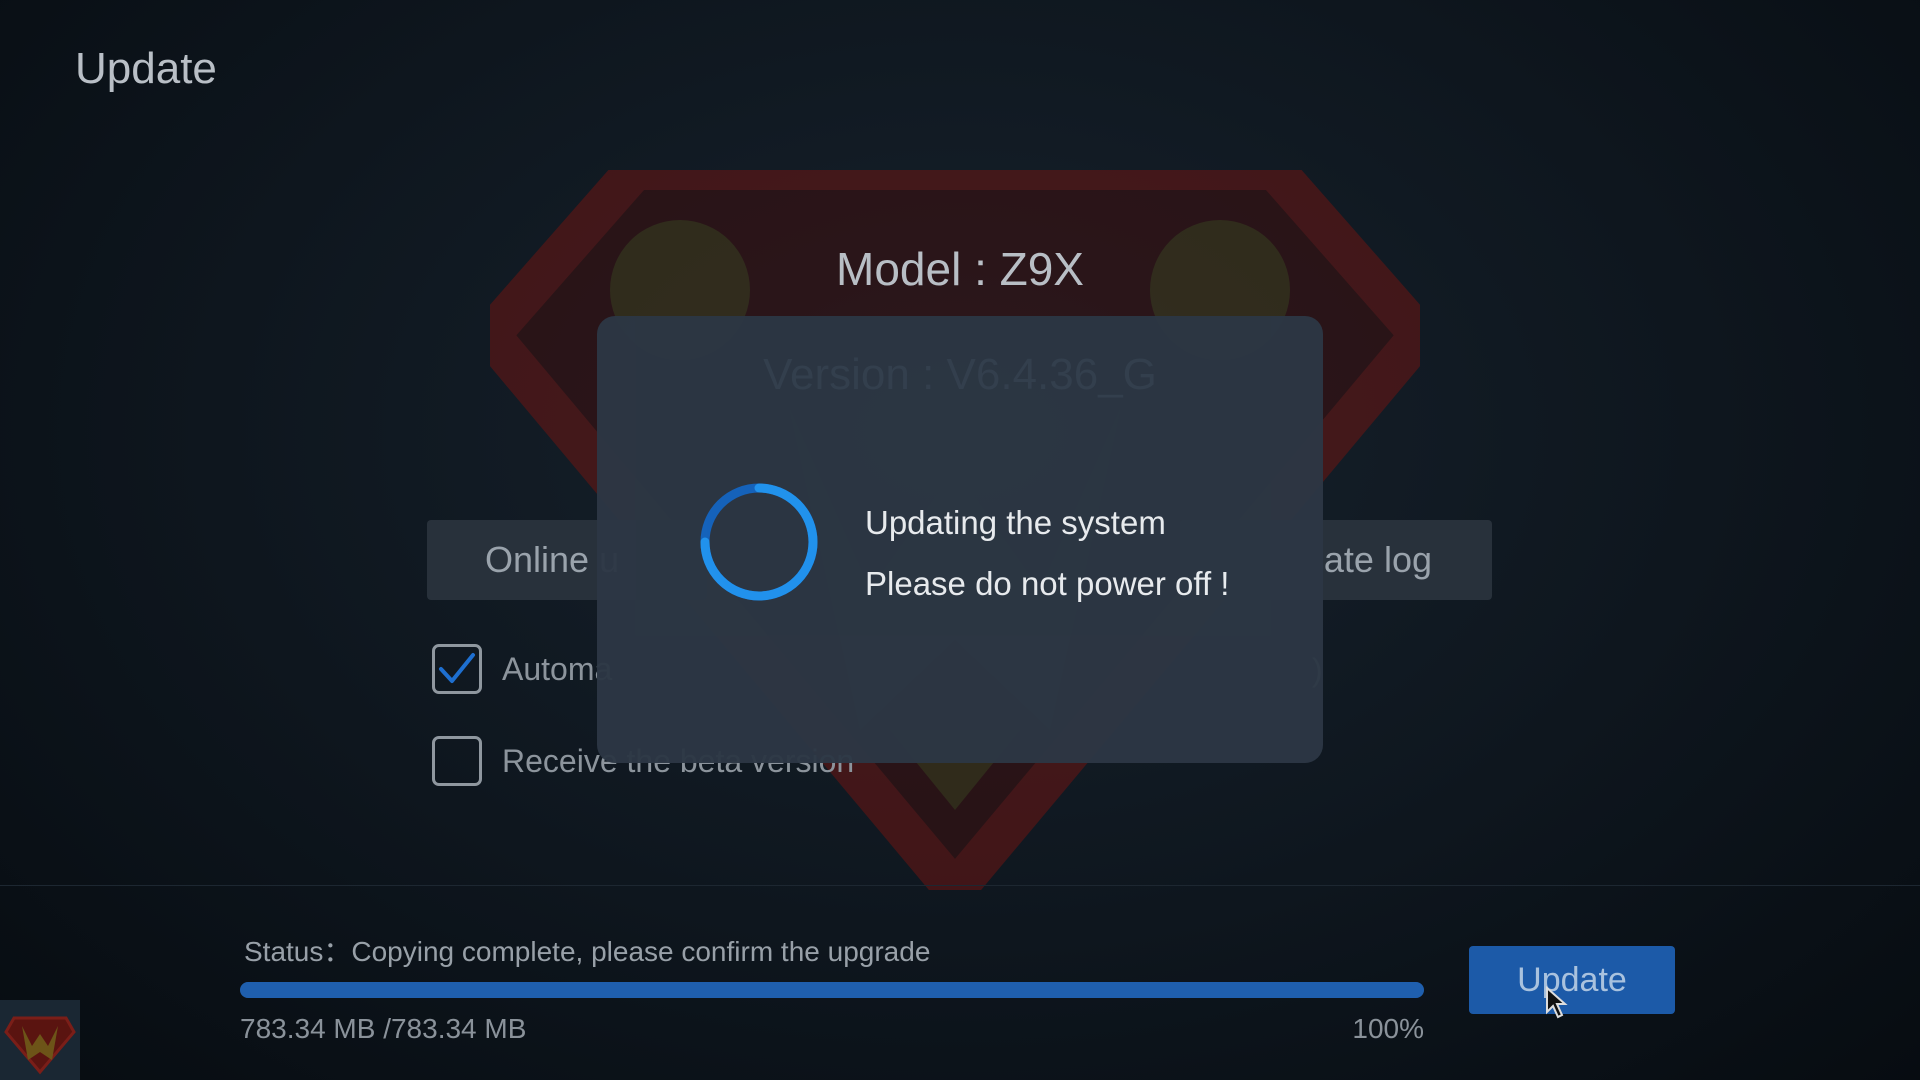 This screenshot has width=1920, height=1080. What do you see at coordinates (1377, 559) in the screenshot?
I see `update-log-tab-label: ate log` at bounding box center [1377, 559].